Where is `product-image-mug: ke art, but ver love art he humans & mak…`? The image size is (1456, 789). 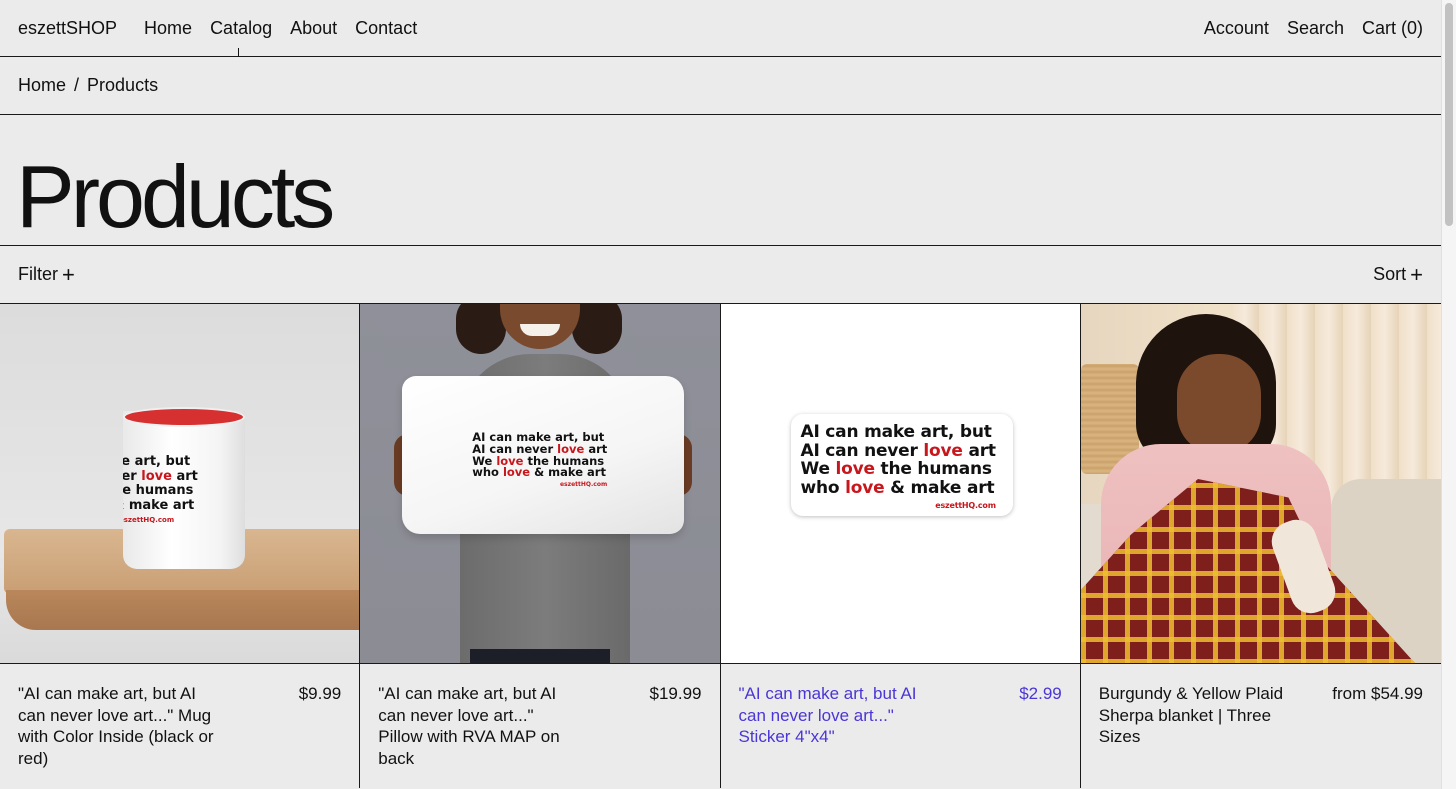 product-image-mug: ke art, but ver love art he humans & mak… is located at coordinates (180, 484).